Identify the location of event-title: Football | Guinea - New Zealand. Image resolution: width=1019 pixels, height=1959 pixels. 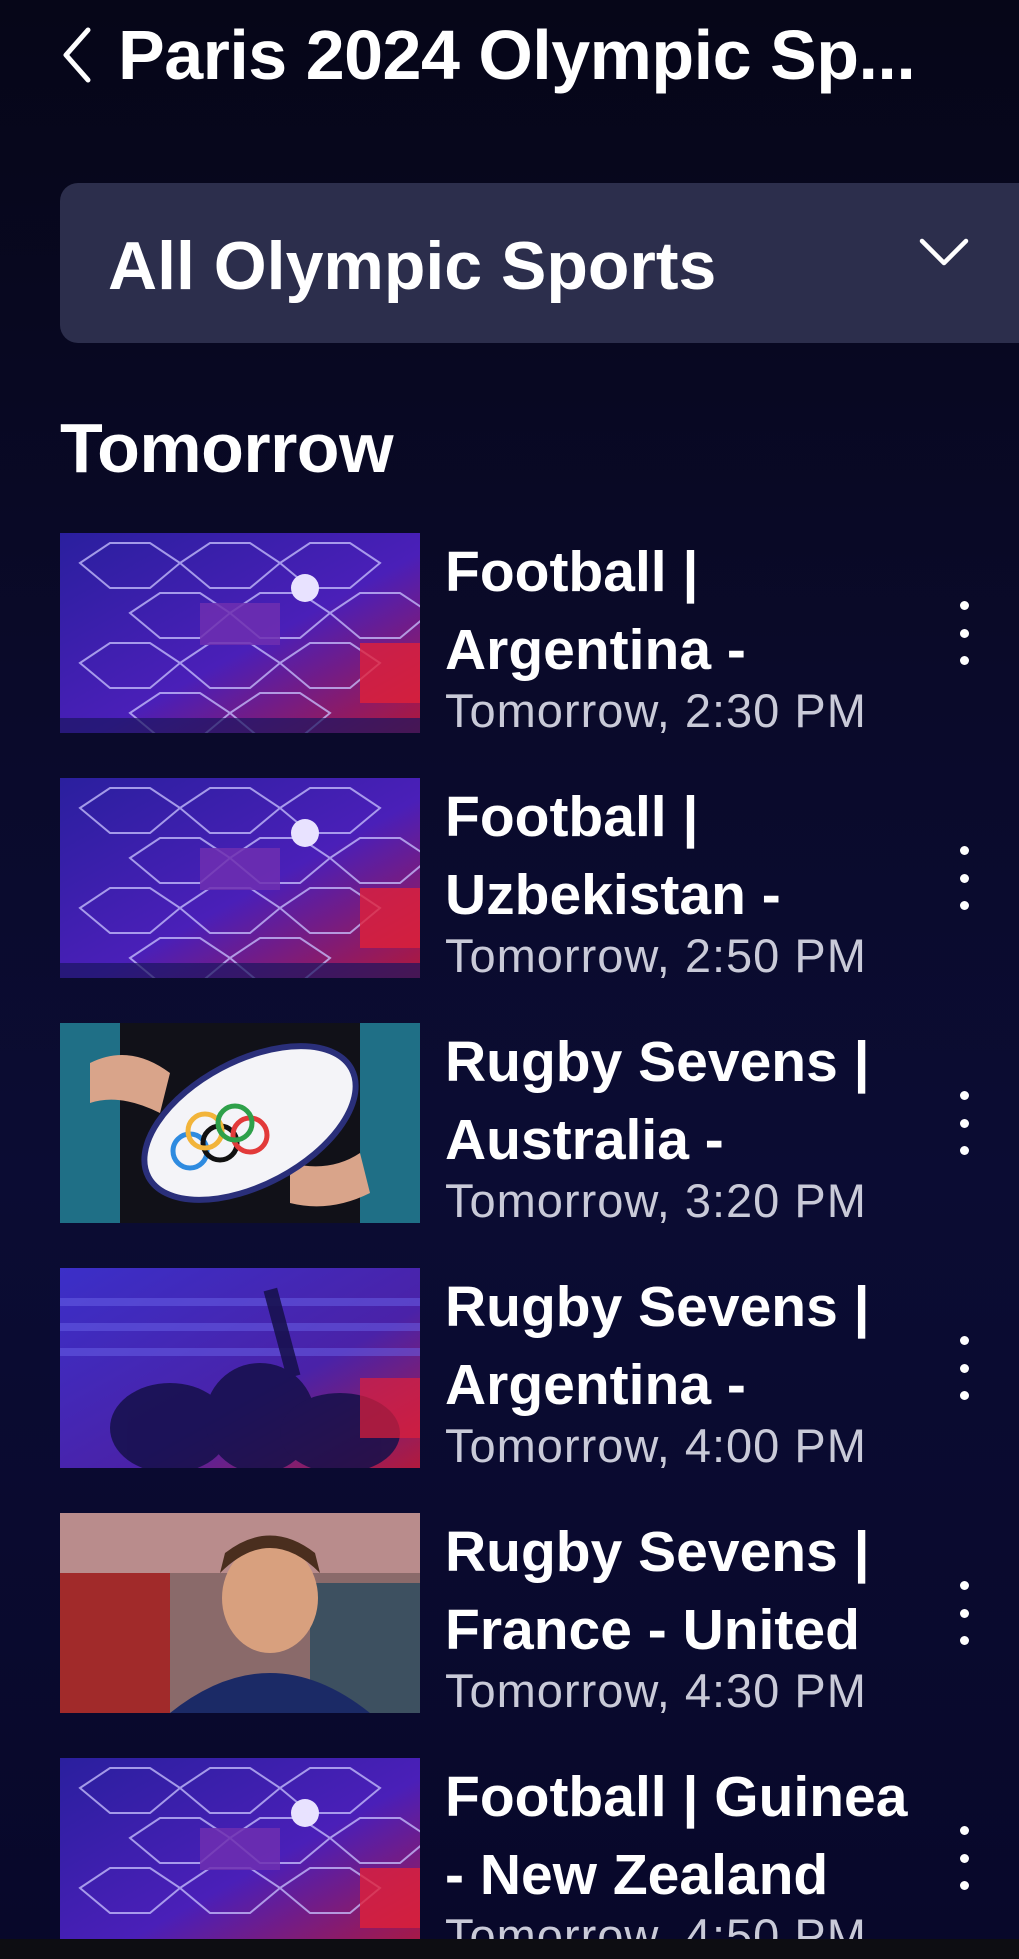
(676, 1836).